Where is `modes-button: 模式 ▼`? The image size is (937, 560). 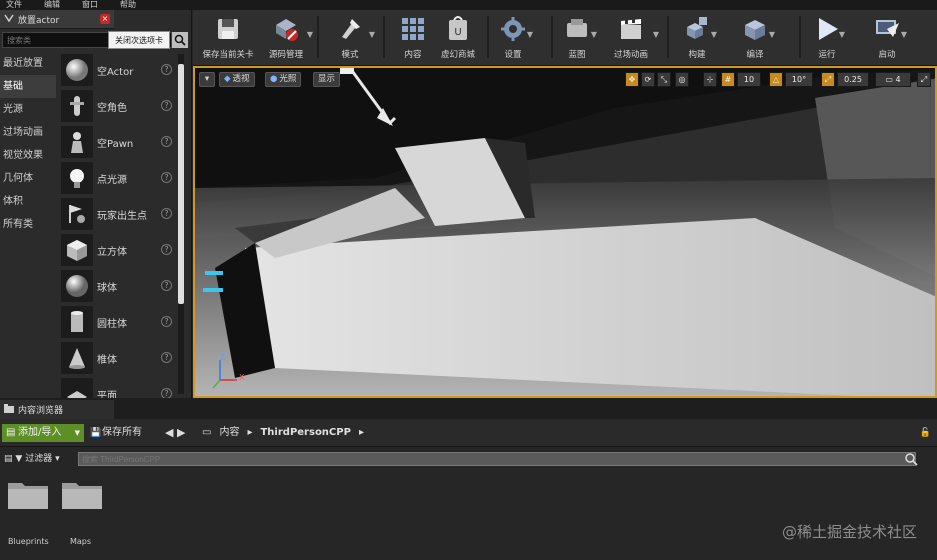 modes-button: 模式 ▼ is located at coordinates (351, 37).